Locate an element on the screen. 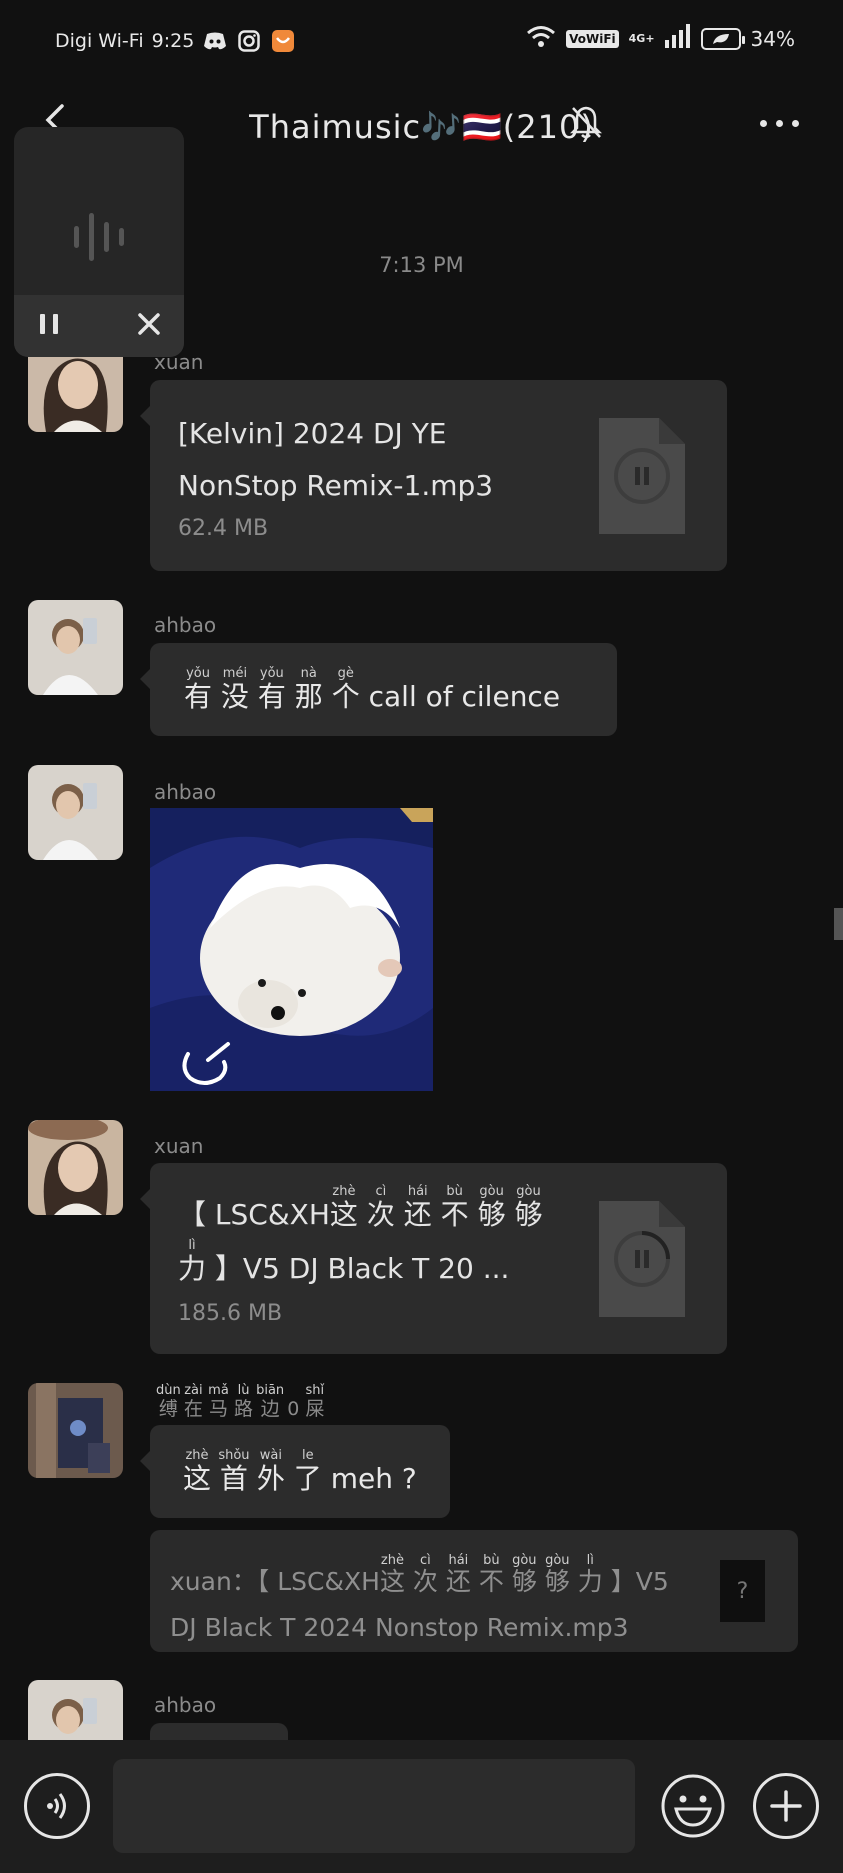  voice-icon is located at coordinates (57, 1806).